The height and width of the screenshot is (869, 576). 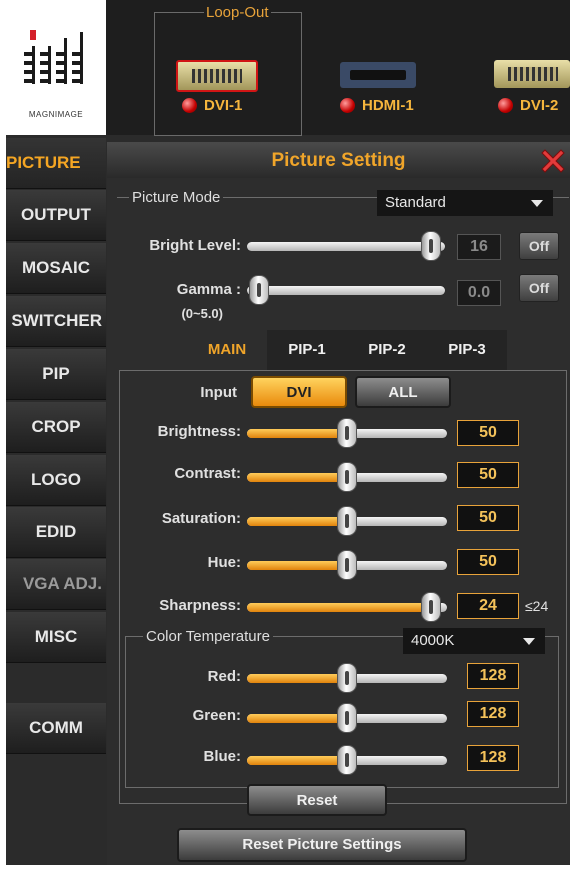 I want to click on loop-out-label: Loop-Out, so click(x=237, y=12).